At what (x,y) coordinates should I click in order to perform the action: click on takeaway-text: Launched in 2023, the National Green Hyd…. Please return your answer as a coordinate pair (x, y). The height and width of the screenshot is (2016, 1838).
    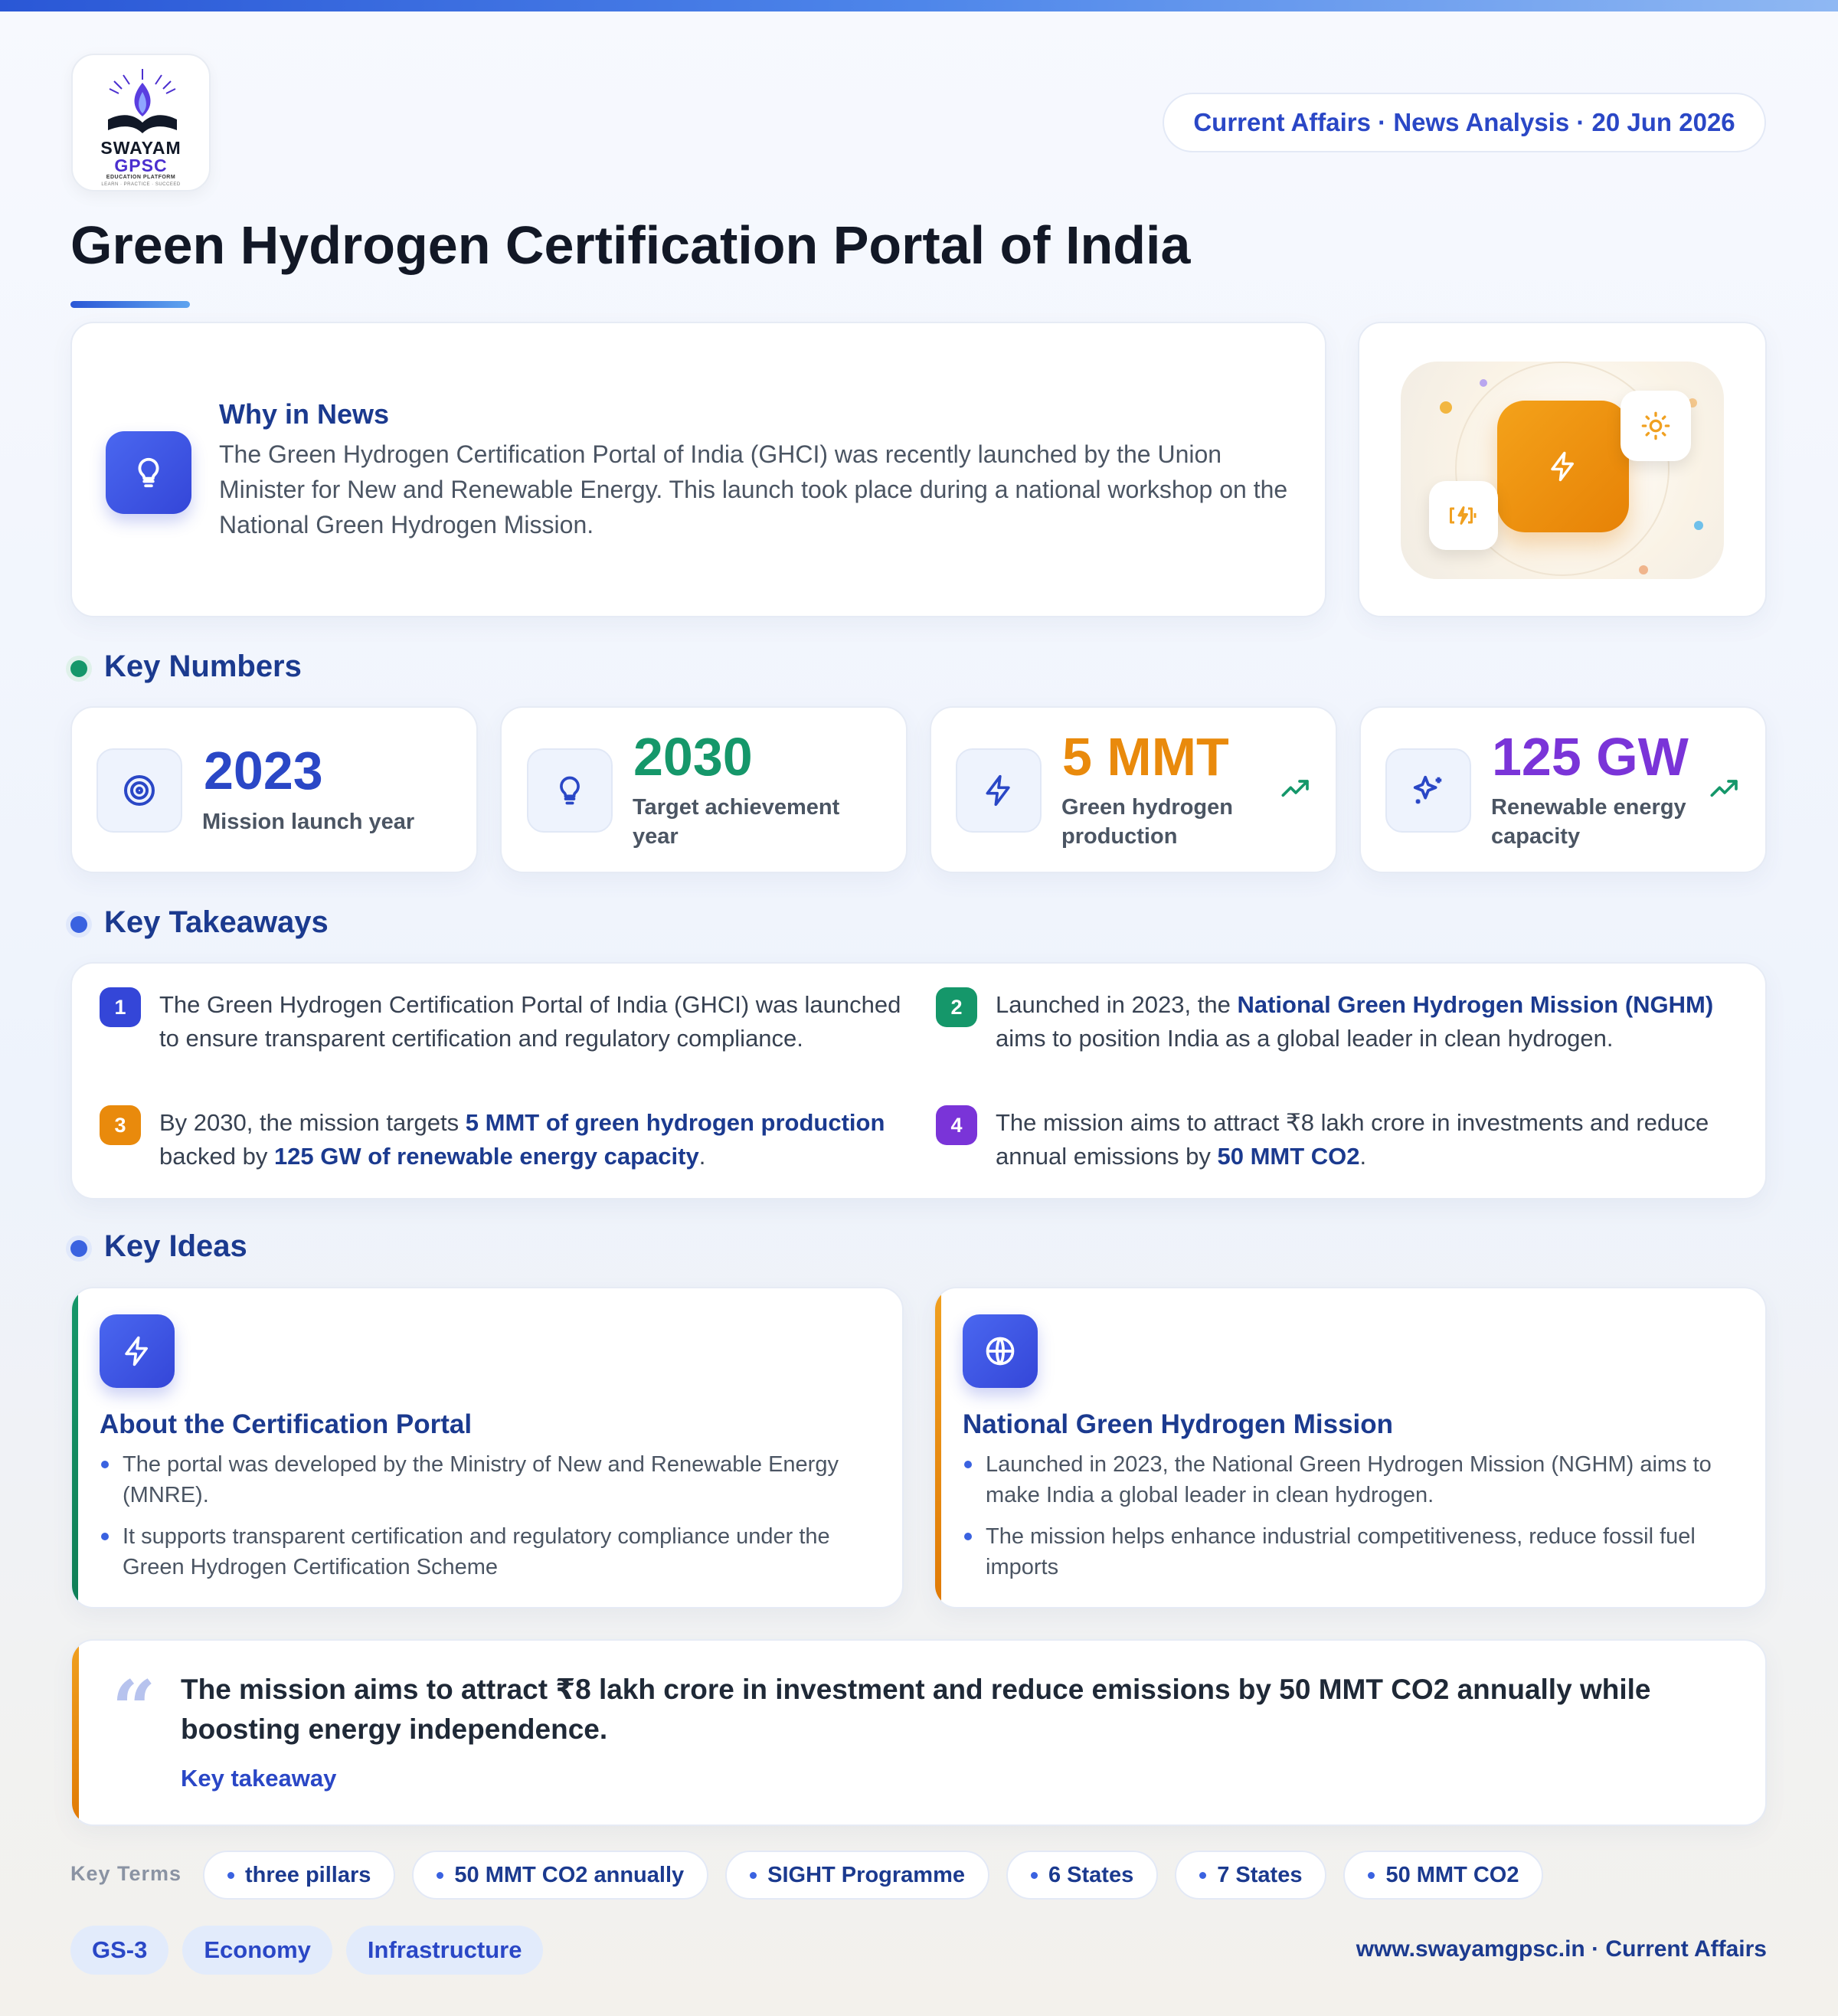
    Looking at the image, I should click on (1355, 1021).